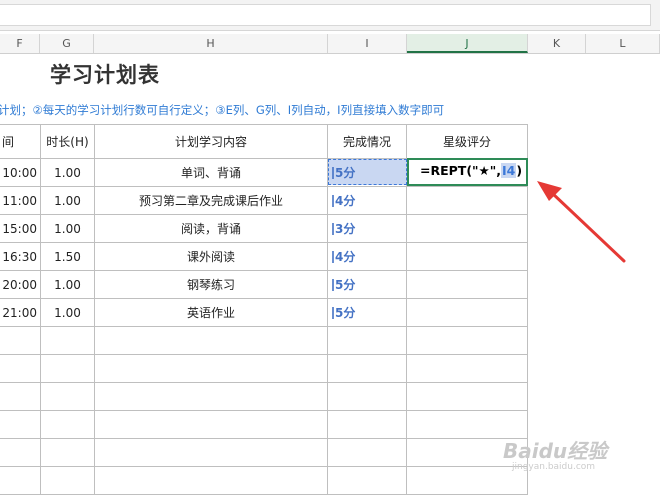  I want to click on red-arrow-icon, so click(581, 222).